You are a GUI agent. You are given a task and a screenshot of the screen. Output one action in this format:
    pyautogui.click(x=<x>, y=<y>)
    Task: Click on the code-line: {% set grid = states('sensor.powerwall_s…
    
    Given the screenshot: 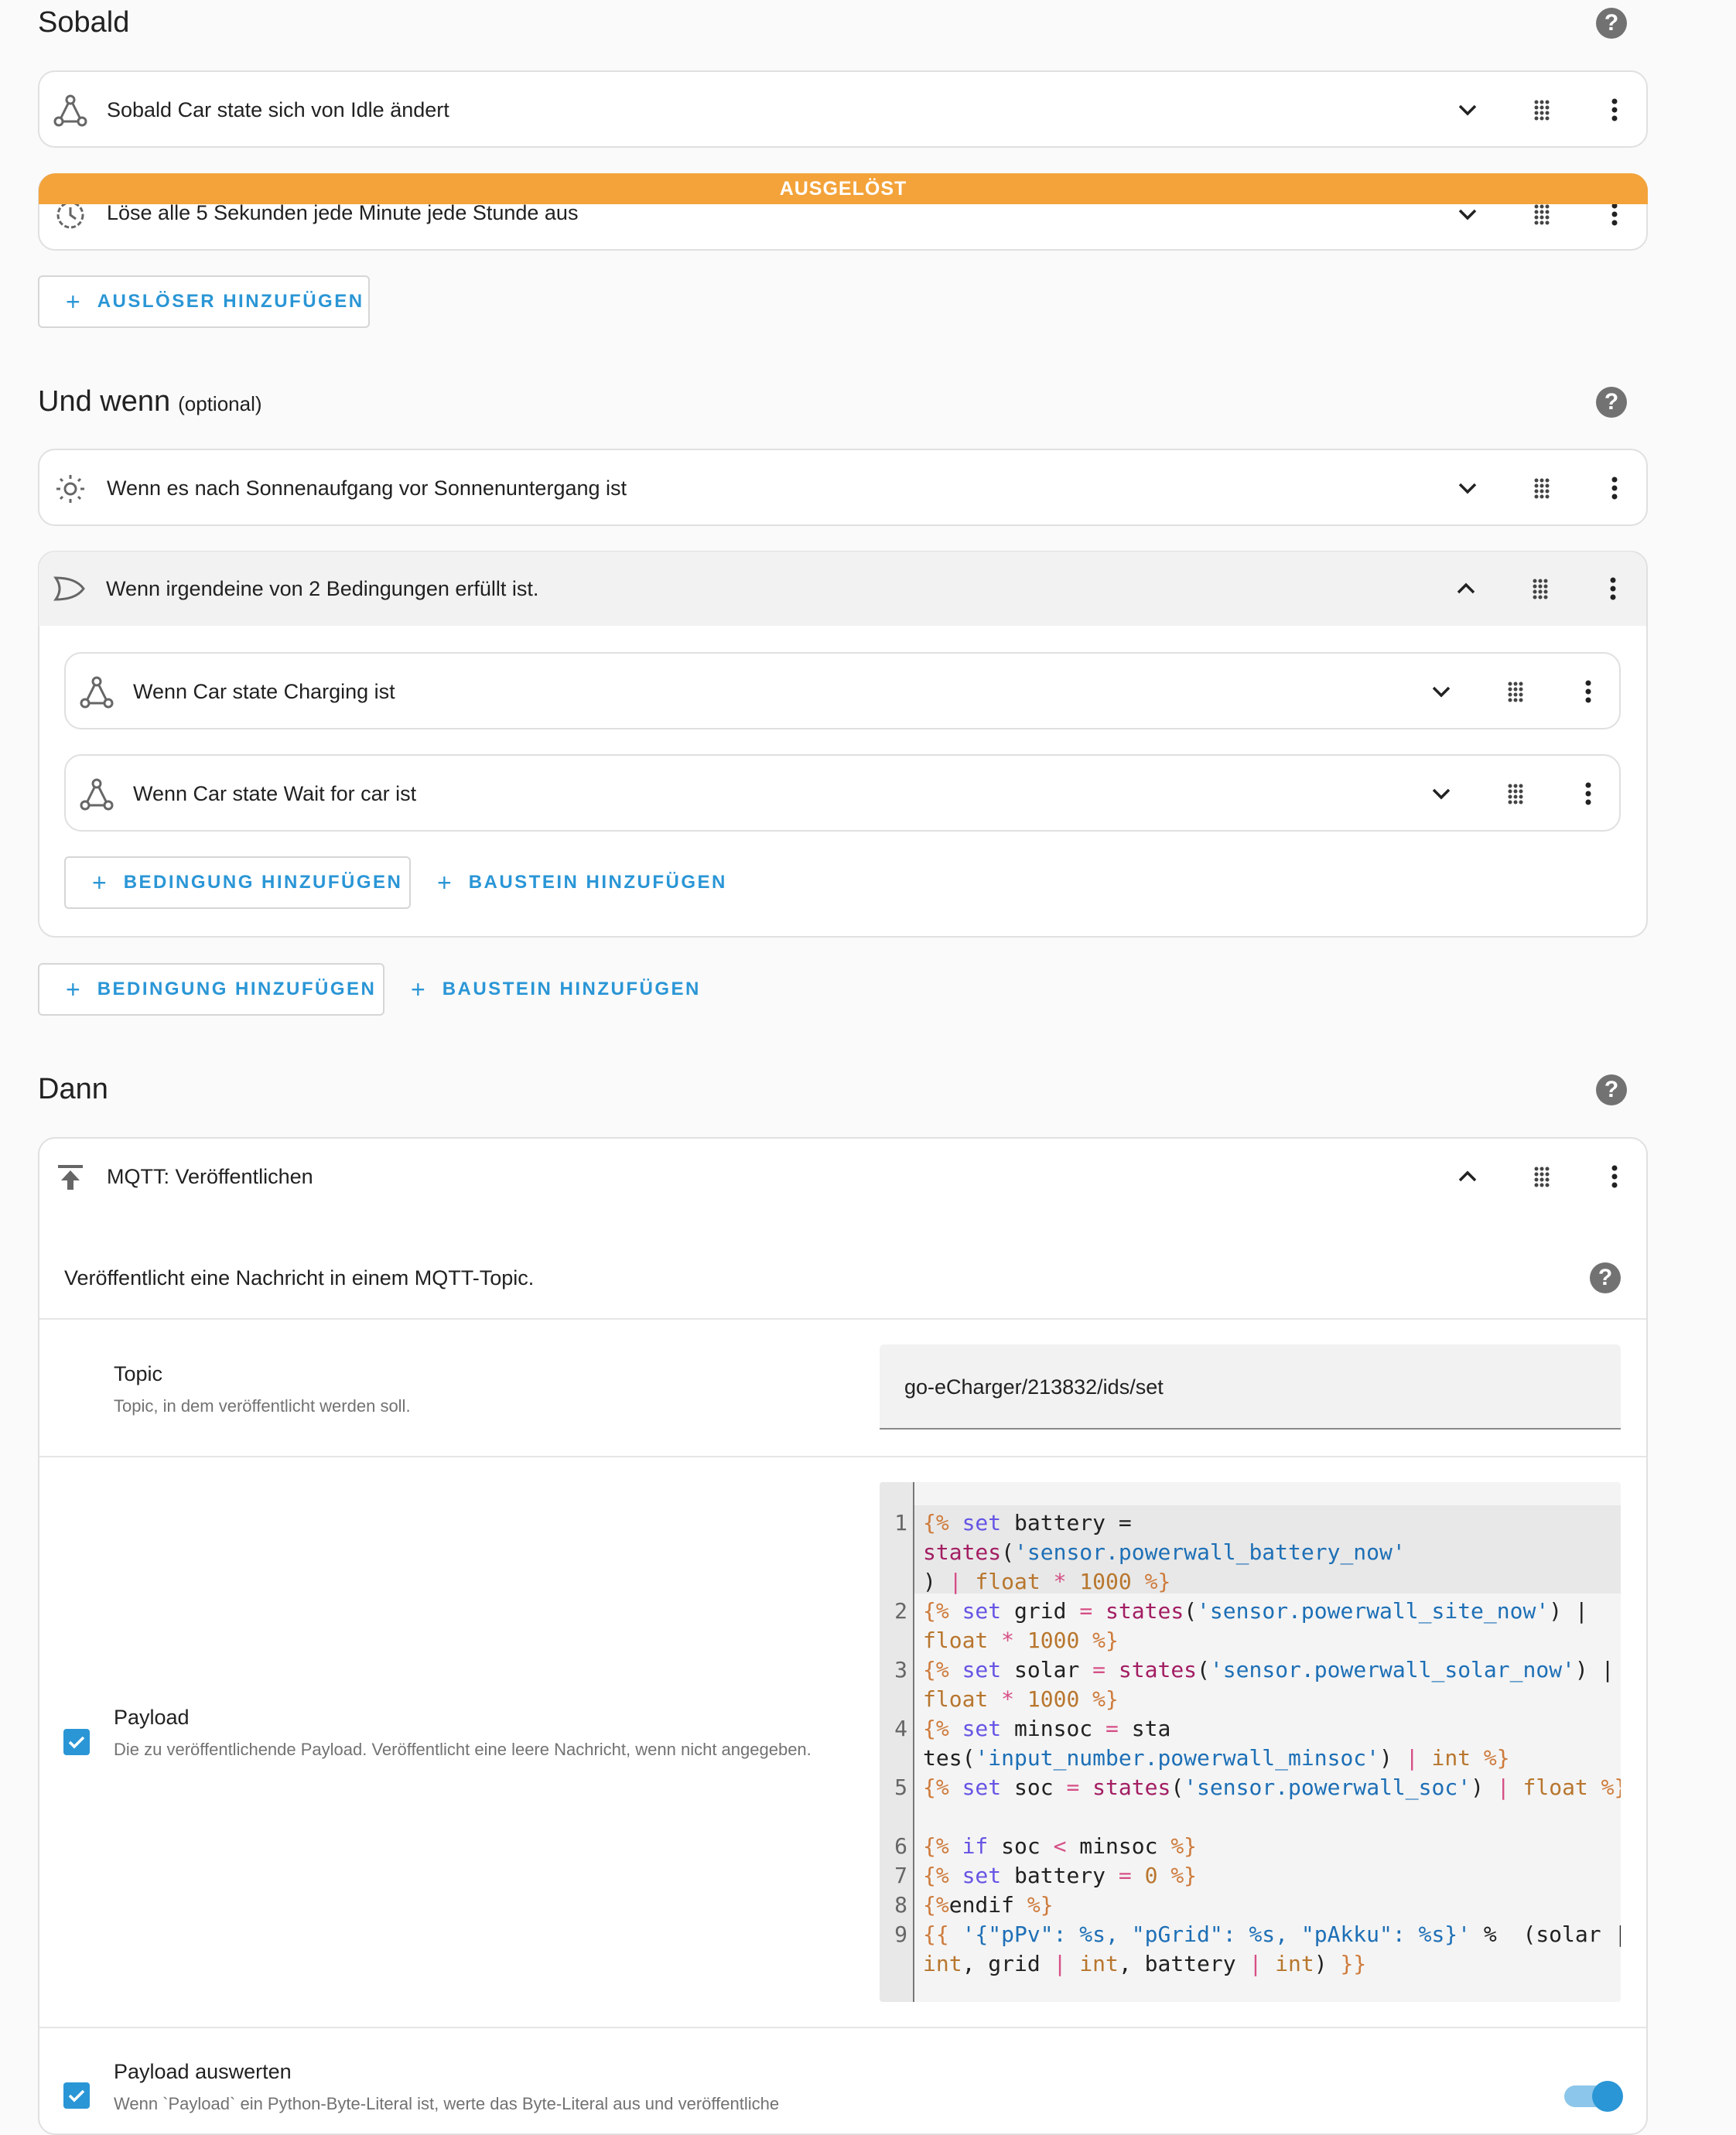 What is the action you would take?
    pyautogui.click(x=1255, y=1611)
    